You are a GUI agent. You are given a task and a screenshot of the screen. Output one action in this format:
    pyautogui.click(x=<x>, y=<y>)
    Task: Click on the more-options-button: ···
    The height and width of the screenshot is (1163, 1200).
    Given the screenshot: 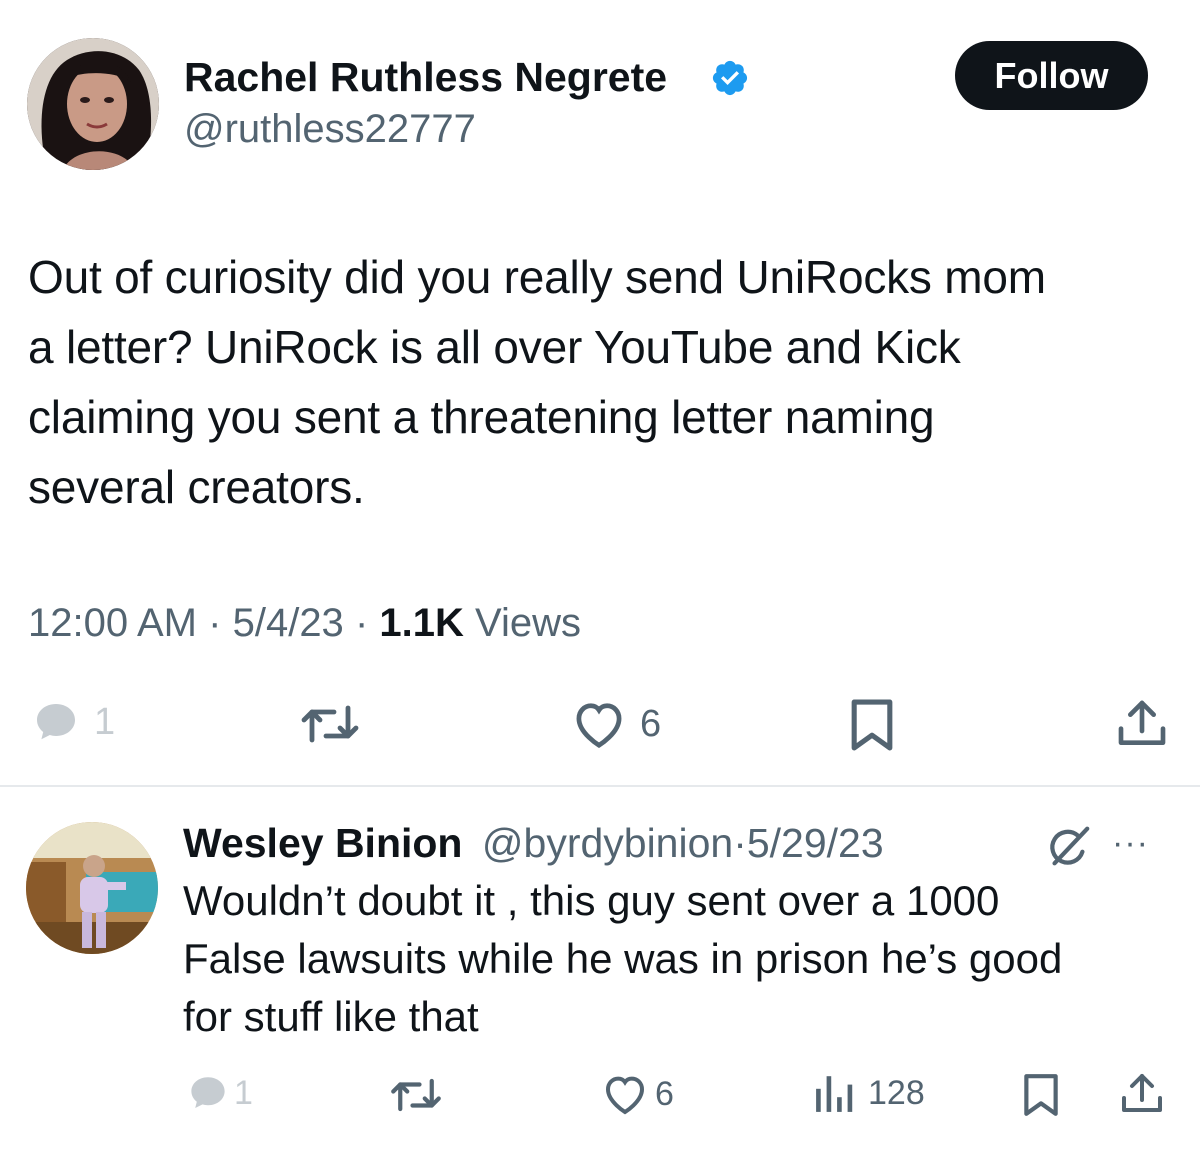 What is the action you would take?
    pyautogui.click(x=1130, y=843)
    